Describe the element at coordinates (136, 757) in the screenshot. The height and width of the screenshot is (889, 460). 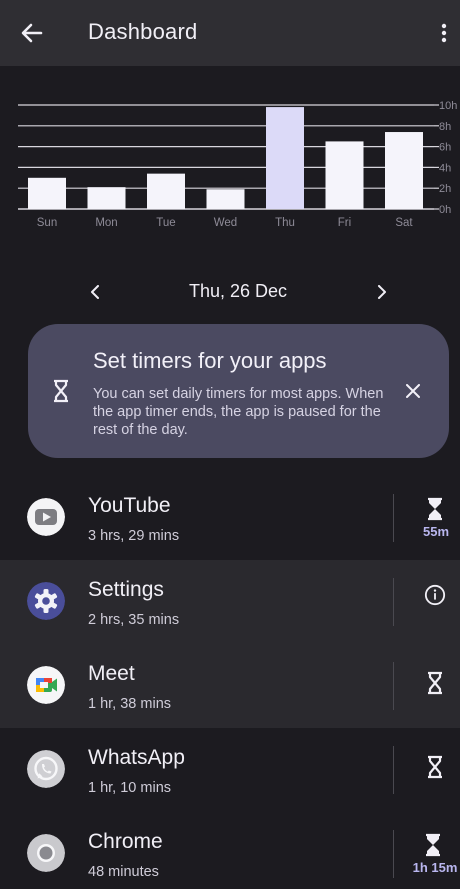
I see `app-name: WhatsApp` at that location.